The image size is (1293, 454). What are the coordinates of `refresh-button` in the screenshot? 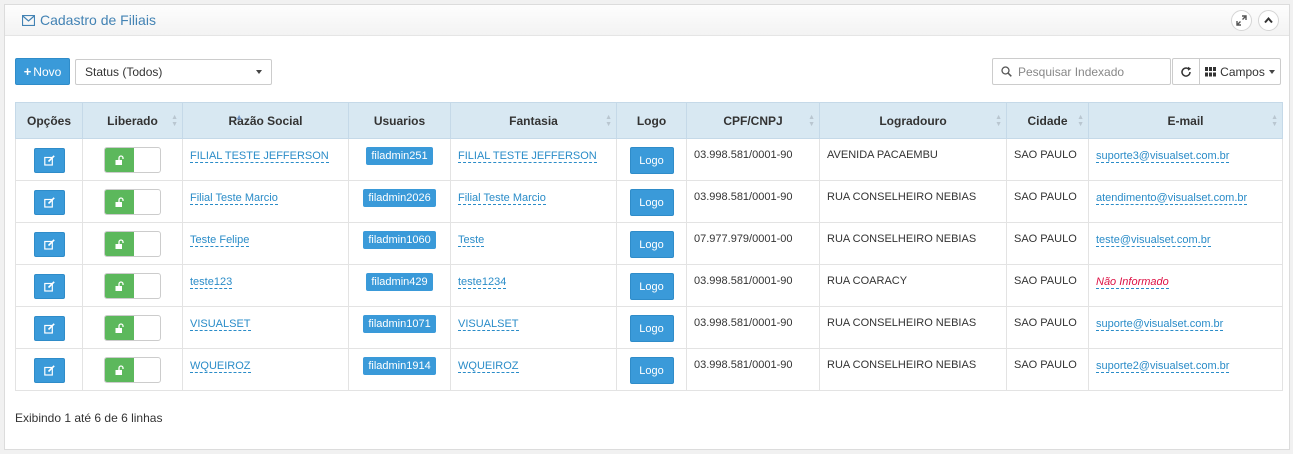 It's located at (1186, 71).